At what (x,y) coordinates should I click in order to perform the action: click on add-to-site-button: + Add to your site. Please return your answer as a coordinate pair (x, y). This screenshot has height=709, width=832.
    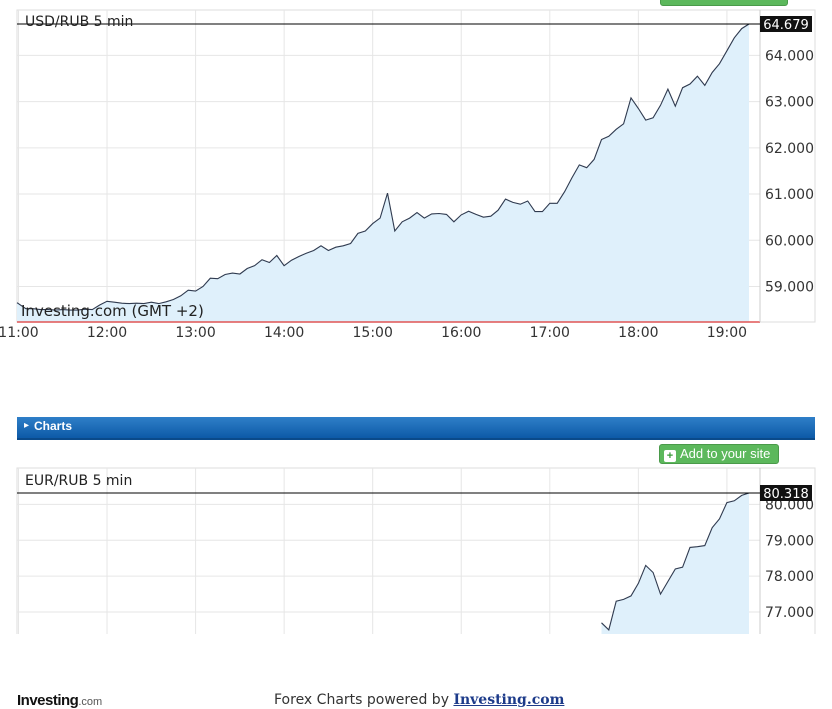
    Looking at the image, I should click on (719, 454).